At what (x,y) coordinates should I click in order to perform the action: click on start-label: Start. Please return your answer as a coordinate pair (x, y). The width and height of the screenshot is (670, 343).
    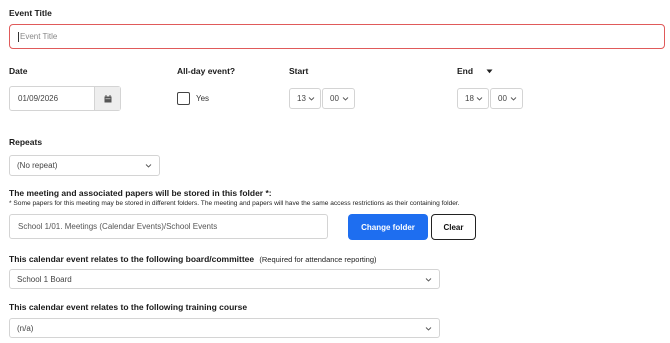
    Looking at the image, I should click on (299, 71).